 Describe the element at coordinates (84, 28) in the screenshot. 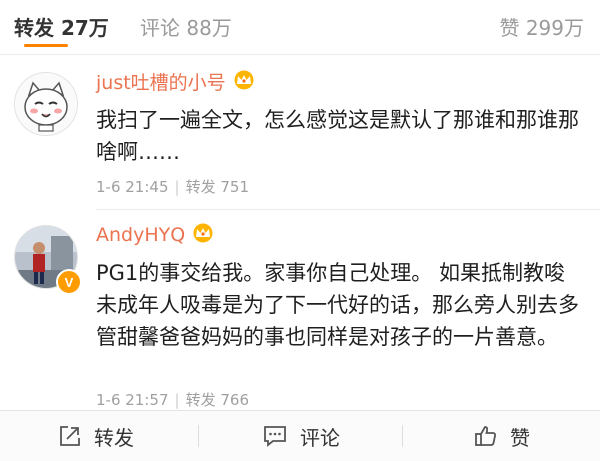

I see `tab-repost-count: 27万` at that location.